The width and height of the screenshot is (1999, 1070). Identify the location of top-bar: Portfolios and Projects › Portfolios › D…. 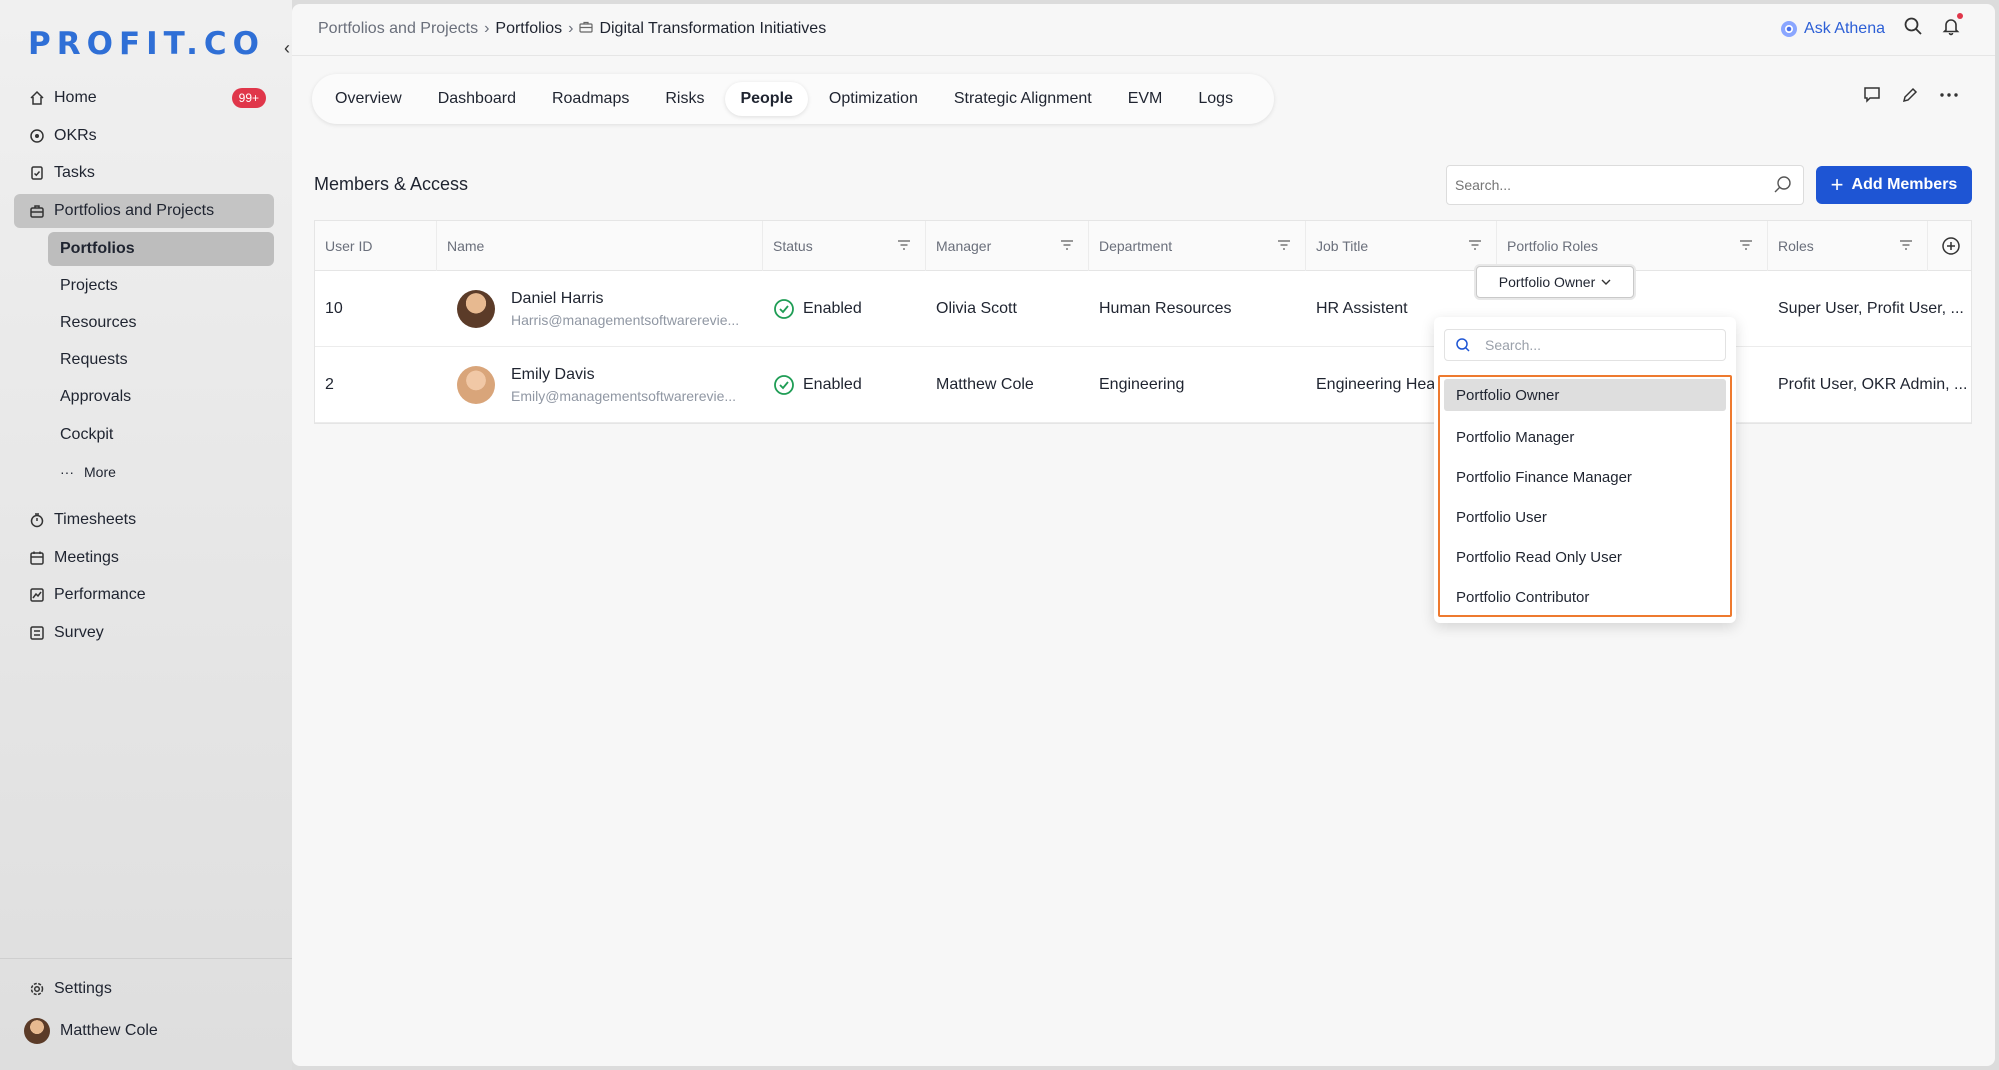
(1143, 30).